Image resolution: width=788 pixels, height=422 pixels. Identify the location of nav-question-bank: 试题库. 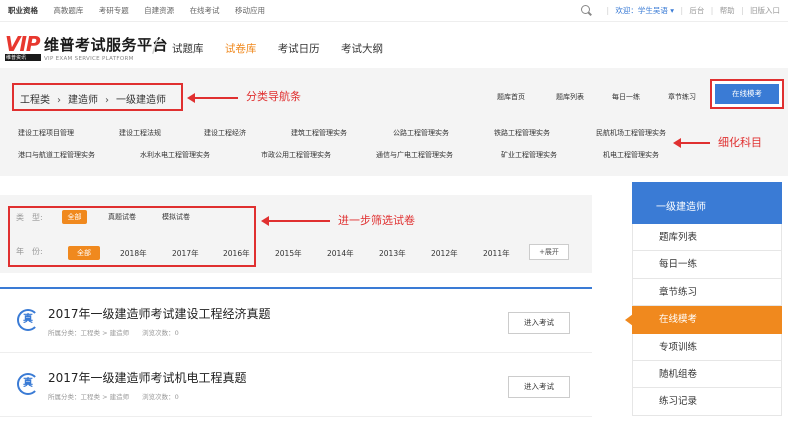
(188, 49).